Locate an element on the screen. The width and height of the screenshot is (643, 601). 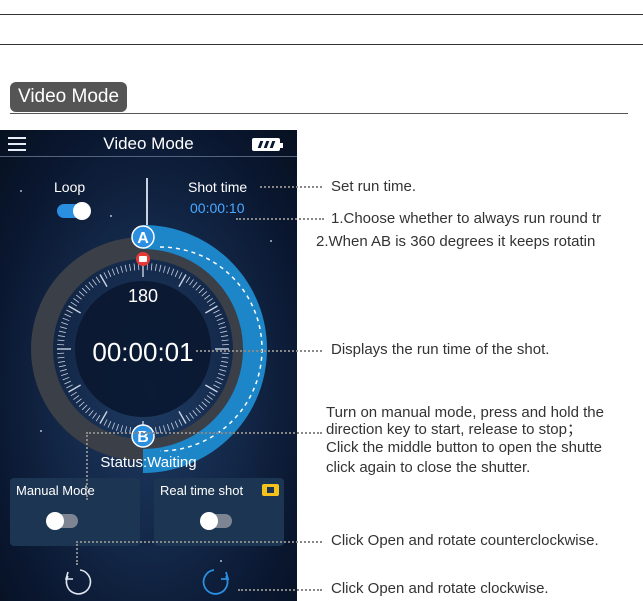
toggle-knob is located at coordinates (55, 521).